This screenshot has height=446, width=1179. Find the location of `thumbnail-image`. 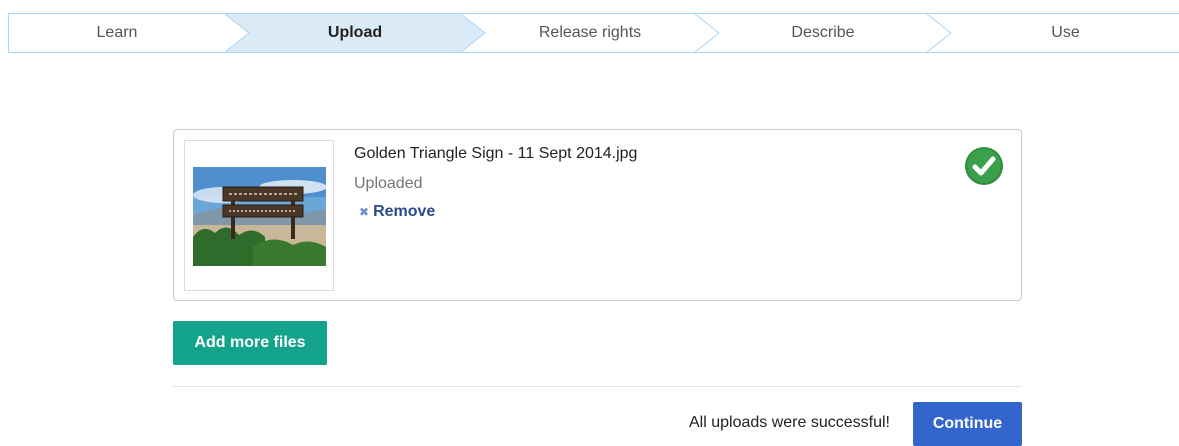

thumbnail-image is located at coordinates (259, 216).